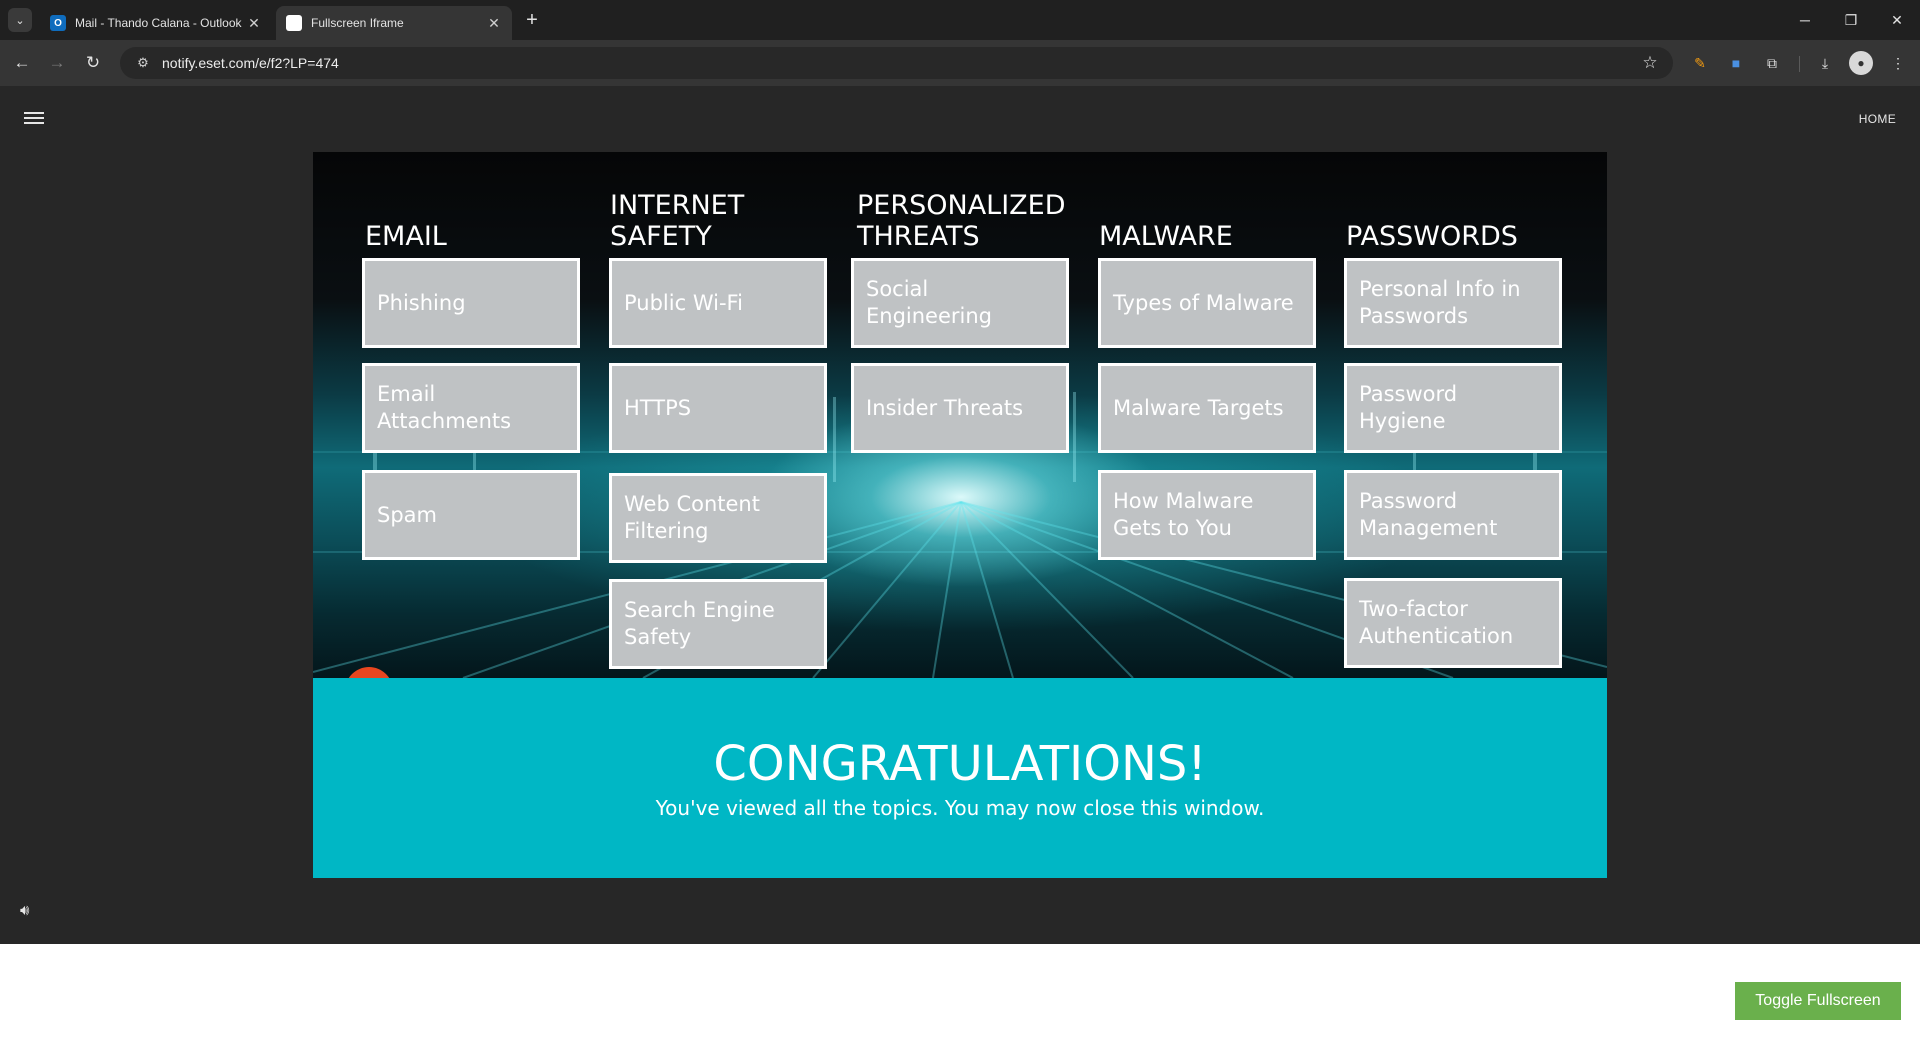 This screenshot has width=1920, height=1040. Describe the element at coordinates (1453, 623) in the screenshot. I see `topic-two-factor-authentication: Two-factor Authentication` at that location.